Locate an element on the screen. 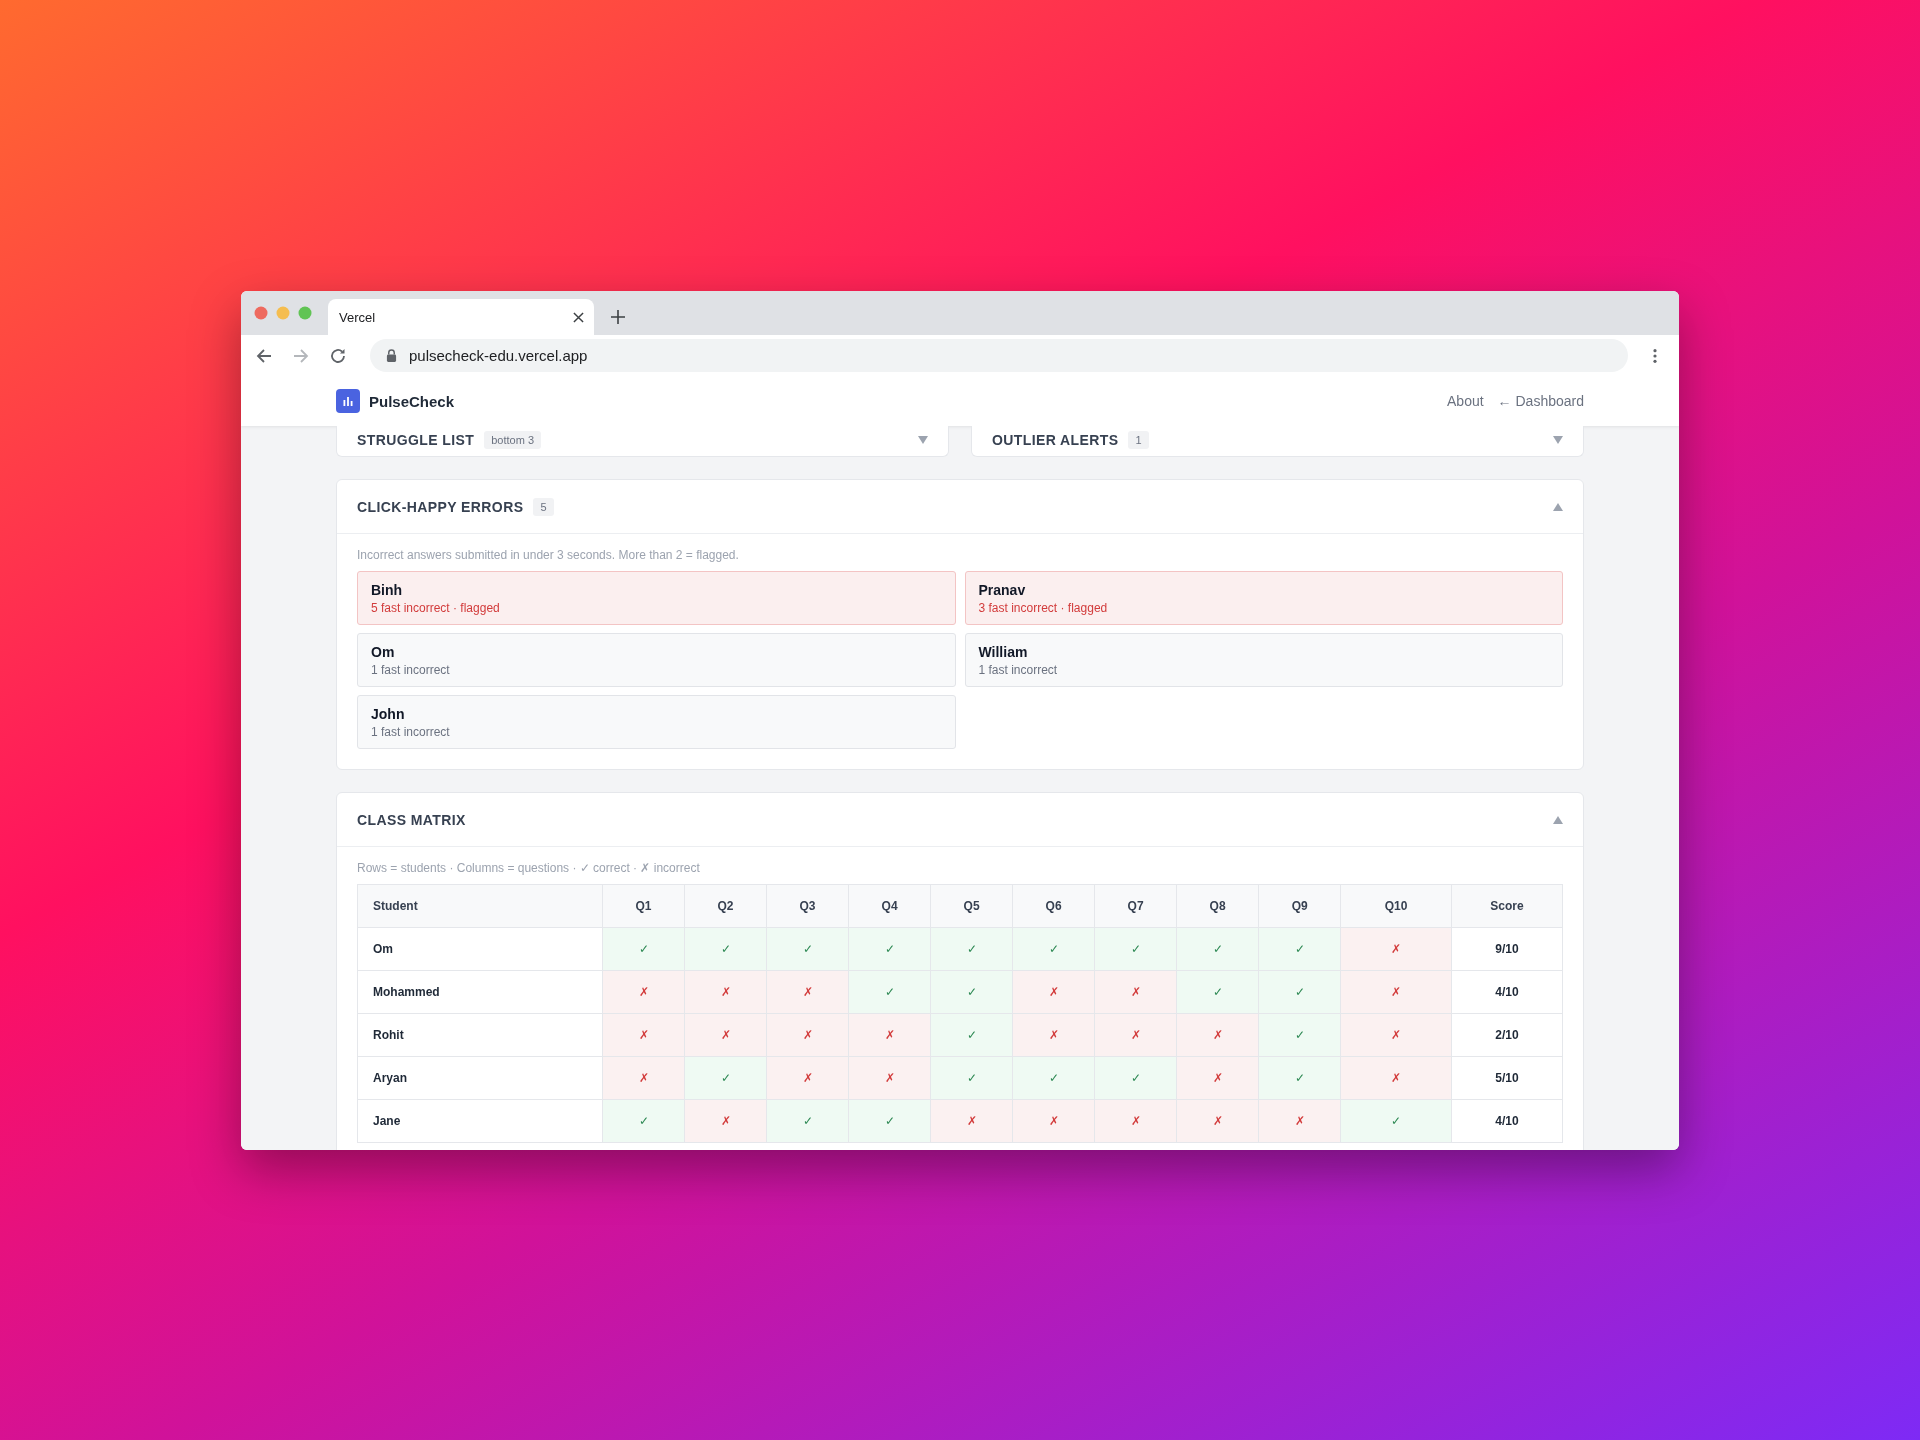  menu-icon is located at coordinates (1655, 355).